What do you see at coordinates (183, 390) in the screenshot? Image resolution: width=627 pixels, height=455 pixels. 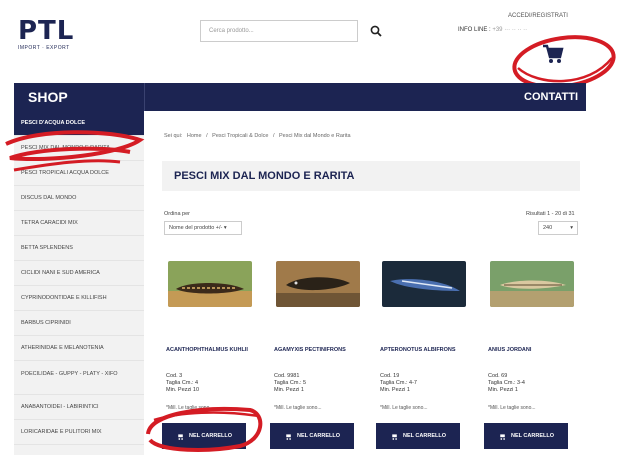 I see `product-min-qty: Min. Pezzi 10` at bounding box center [183, 390].